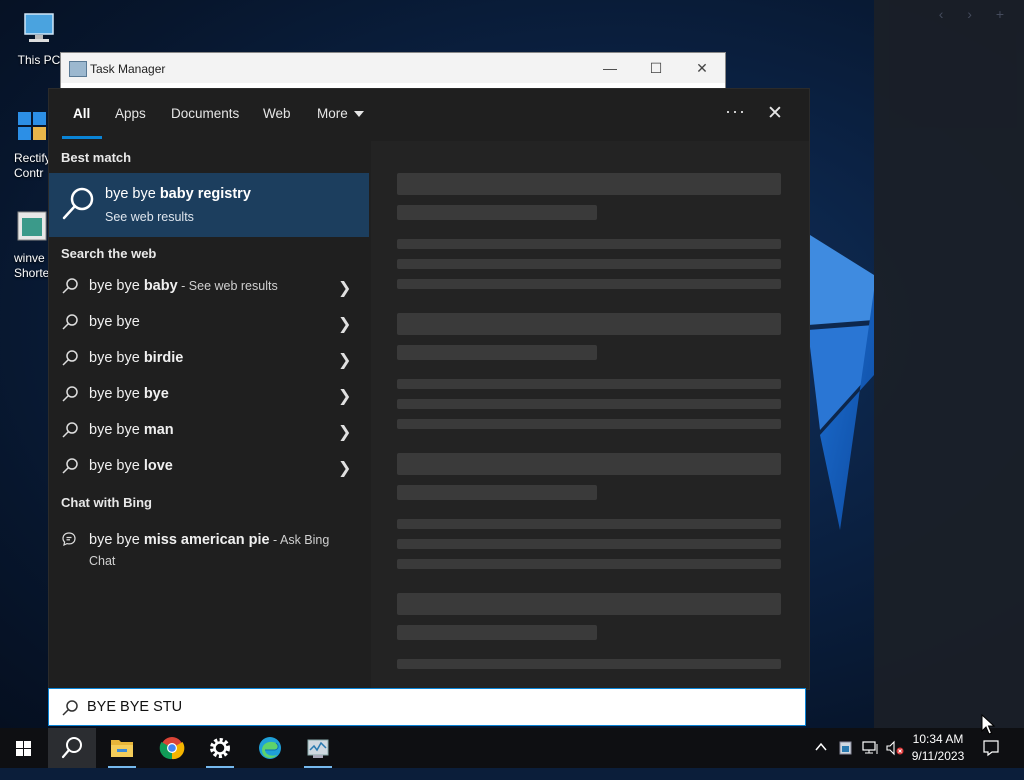  Describe the element at coordinates (938, 756) in the screenshot. I see `clock-date: 9/11/2023` at that location.